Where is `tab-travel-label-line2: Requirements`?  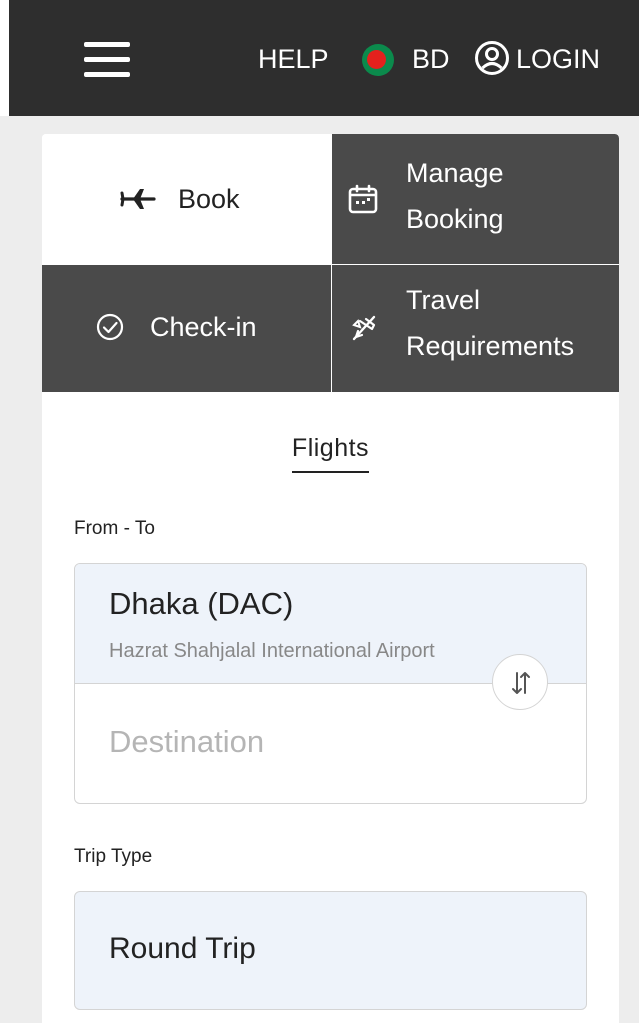 tab-travel-label-line2: Requirements is located at coordinates (490, 346).